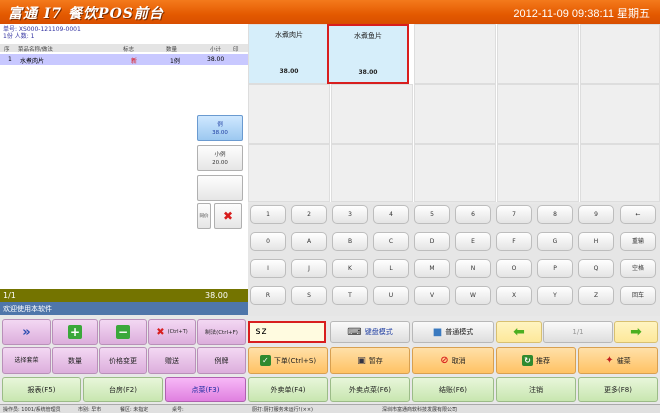 The image size is (660, 413). I want to click on checkout-button: 结账(F6), so click(453, 389).